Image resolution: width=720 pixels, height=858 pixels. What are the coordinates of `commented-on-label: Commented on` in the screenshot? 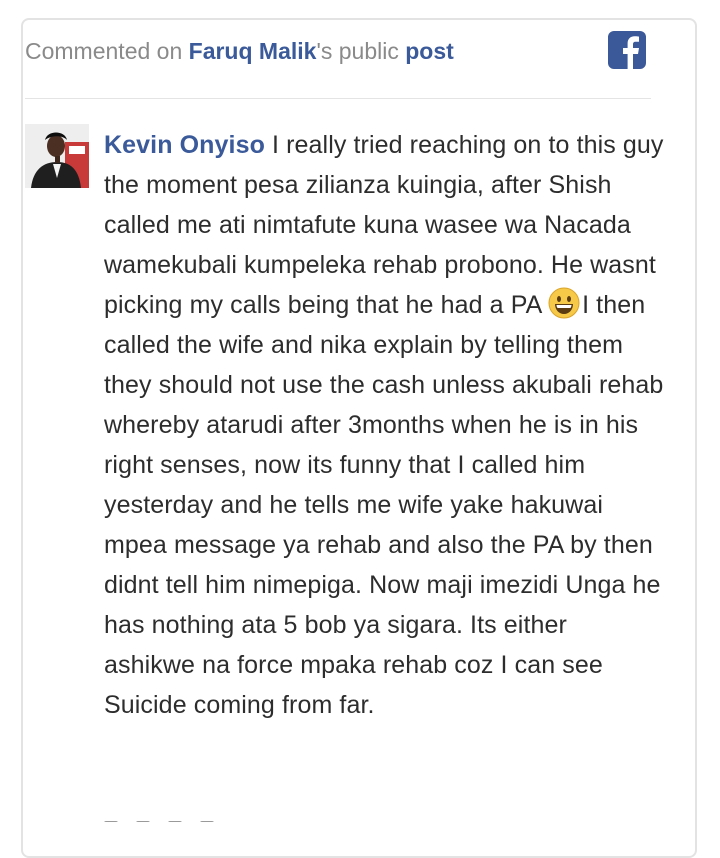 It's located at (107, 51).